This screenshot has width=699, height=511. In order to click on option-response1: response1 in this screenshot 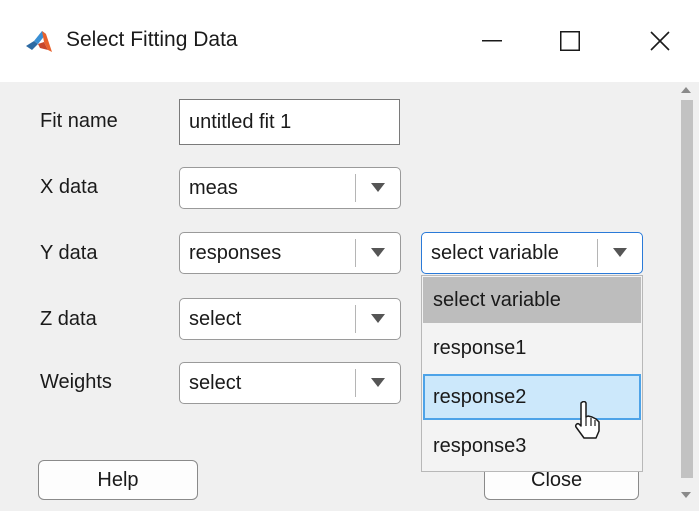, I will do `click(532, 348)`.